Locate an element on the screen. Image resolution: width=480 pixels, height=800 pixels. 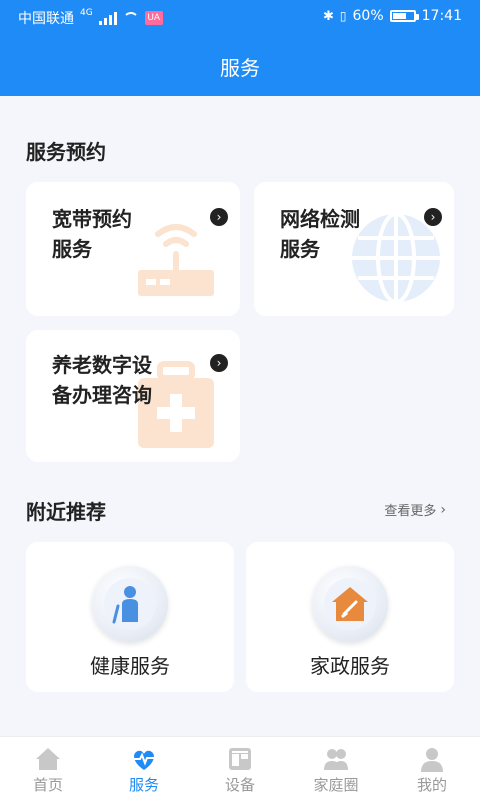
tab-profile: 我的 is located at coordinates (432, 768).